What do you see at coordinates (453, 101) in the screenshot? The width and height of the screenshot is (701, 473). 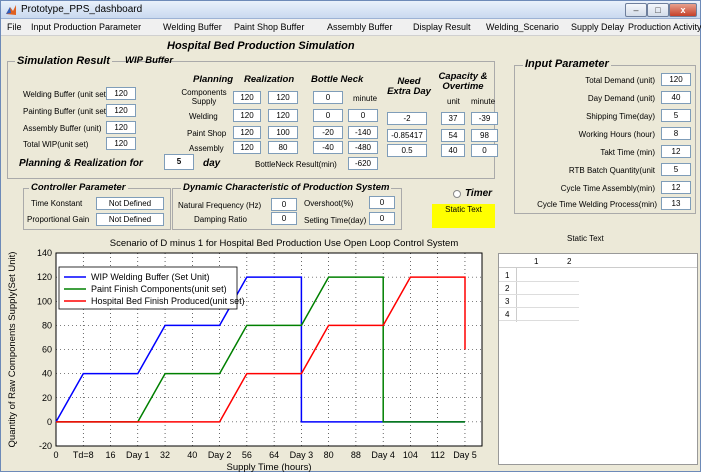 I see `capacity-unit-label: unit` at bounding box center [453, 101].